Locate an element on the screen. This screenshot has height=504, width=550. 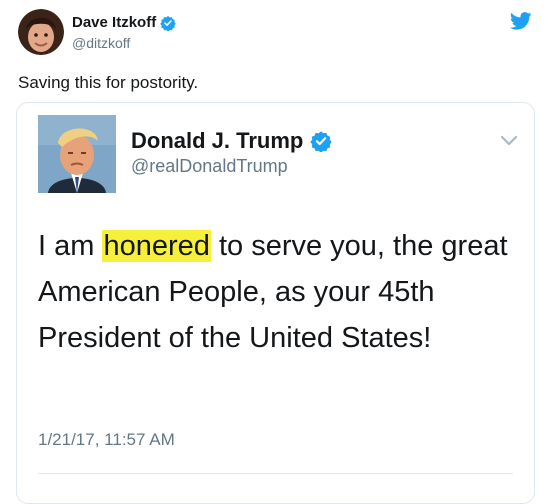
chevron-down-icon is located at coordinates (509, 141).